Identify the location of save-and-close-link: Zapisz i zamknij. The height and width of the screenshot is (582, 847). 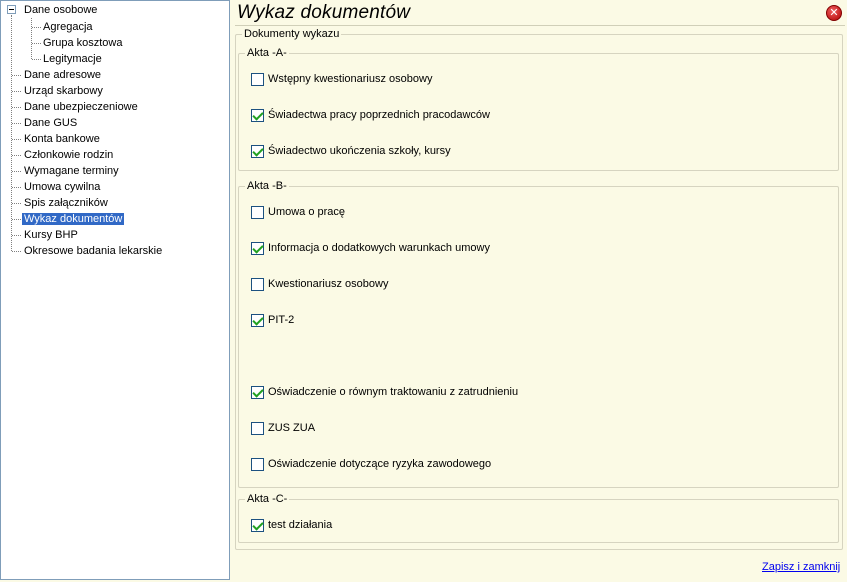
(801, 567).